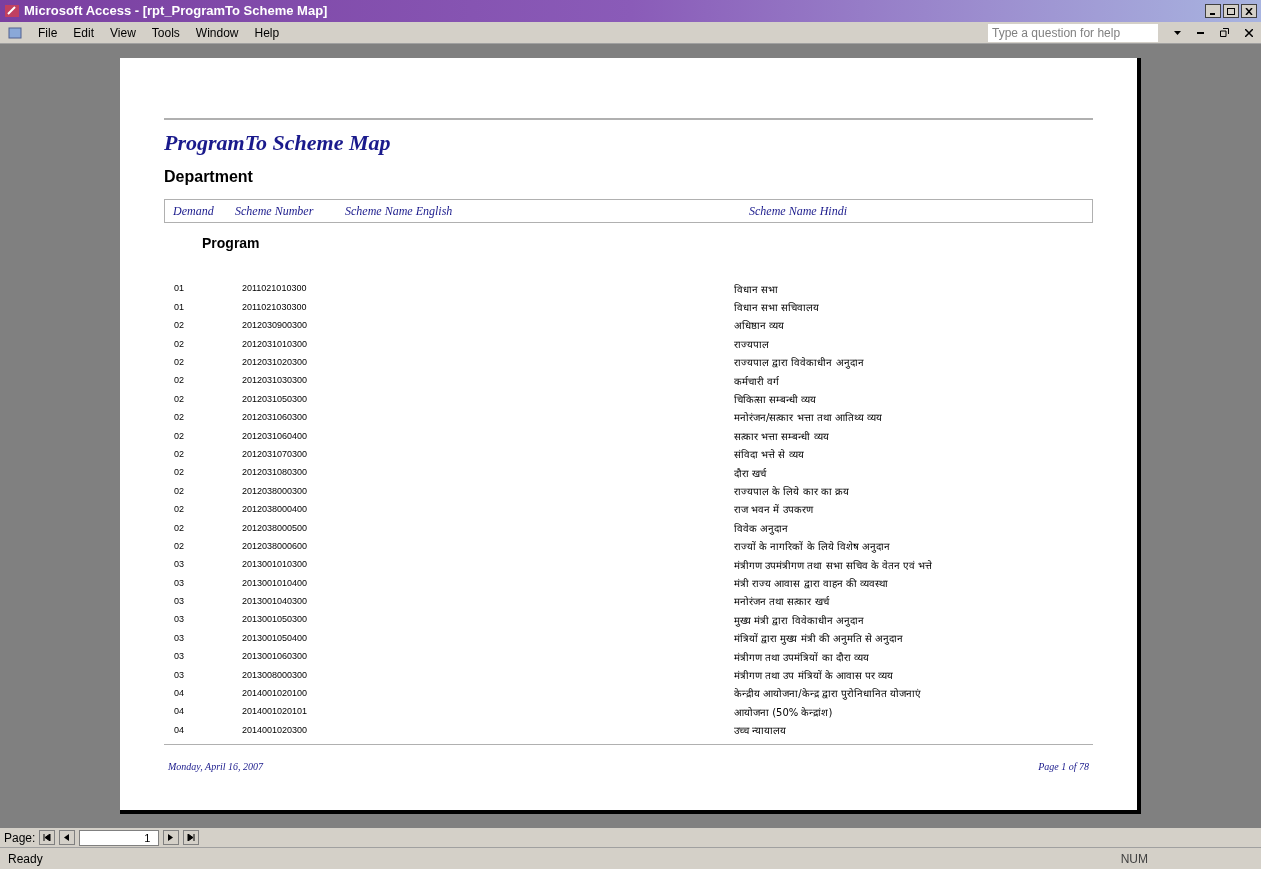 The image size is (1261, 869). I want to click on page-number-field: 1, so click(119, 837).